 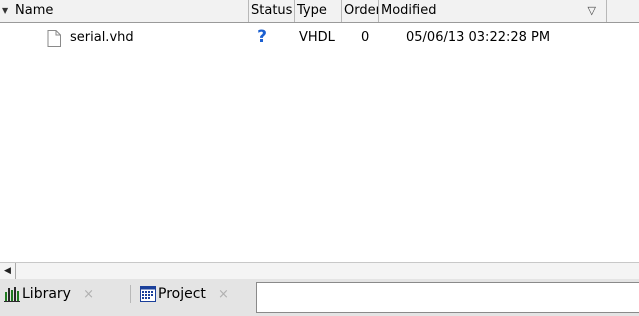 I want to click on tab-empty-area, so click(x=447, y=297).